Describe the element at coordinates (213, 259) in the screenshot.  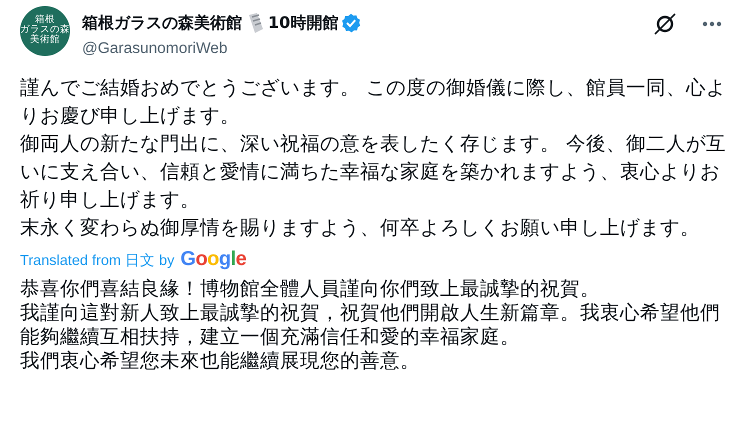
I see `google-logo: Google` at that location.